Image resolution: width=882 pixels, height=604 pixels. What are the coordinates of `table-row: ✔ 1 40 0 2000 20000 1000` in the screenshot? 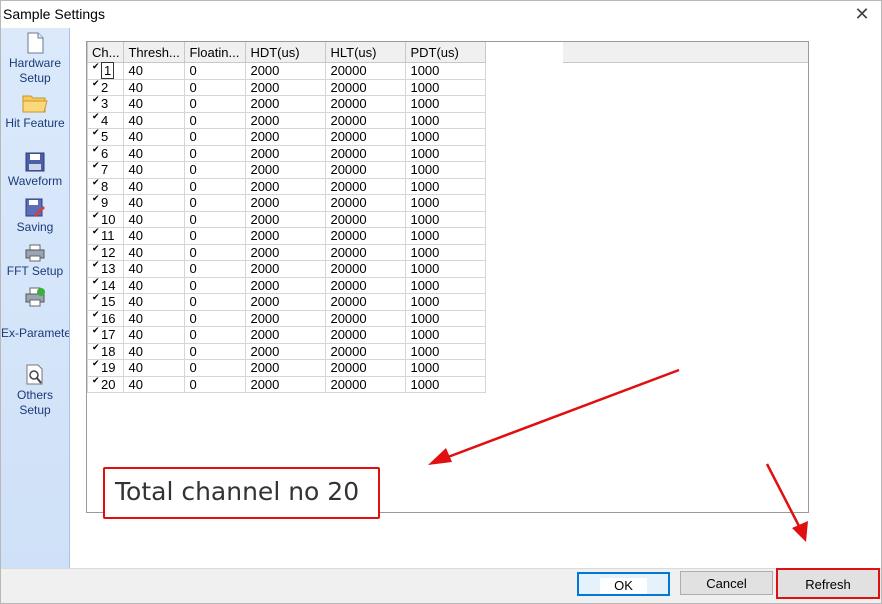 It's located at (286, 71).